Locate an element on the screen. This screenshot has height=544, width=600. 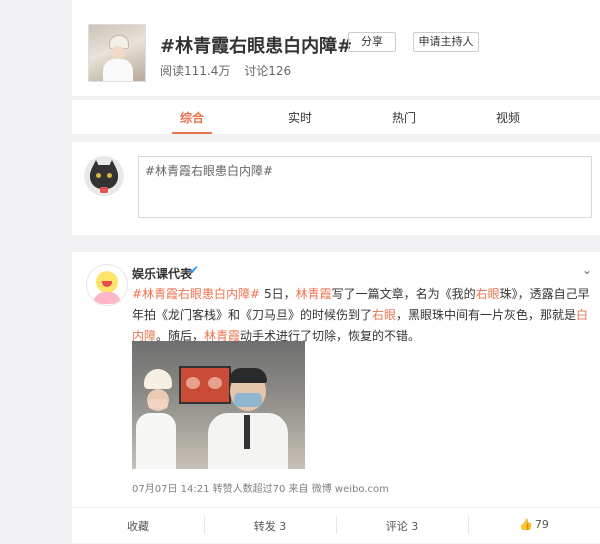
keyword-link: 林青霞 is located at coordinates (314, 294).